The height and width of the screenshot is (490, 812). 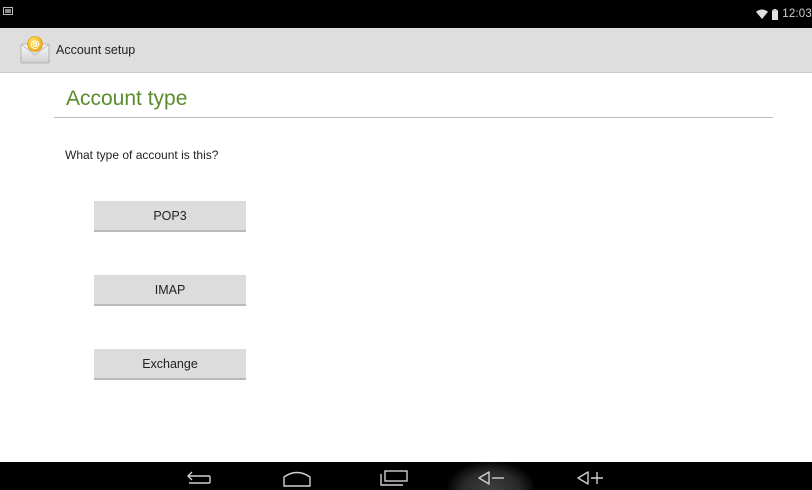 I want to click on action-bar-title: Account setup, so click(x=96, y=50).